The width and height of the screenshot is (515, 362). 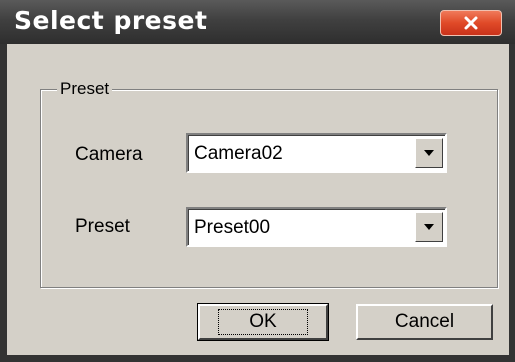 I want to click on title-bar: Select preset, so click(x=257, y=22).